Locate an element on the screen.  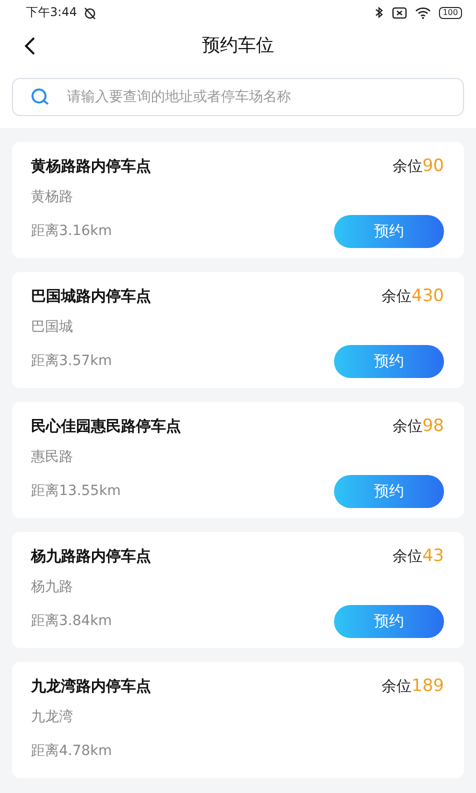
parking-card: 民心佳园惠民路停车点 余位98 惠民路 距离13.55km 预约 is located at coordinates (238, 460).